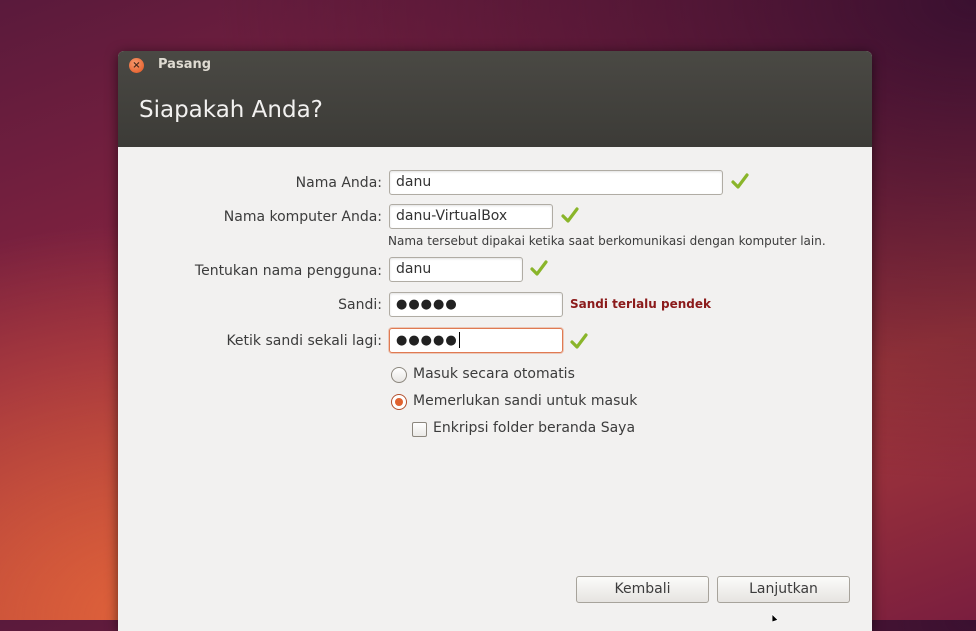 The width and height of the screenshot is (976, 631). What do you see at coordinates (136, 65) in the screenshot?
I see `close-icon: ×` at bounding box center [136, 65].